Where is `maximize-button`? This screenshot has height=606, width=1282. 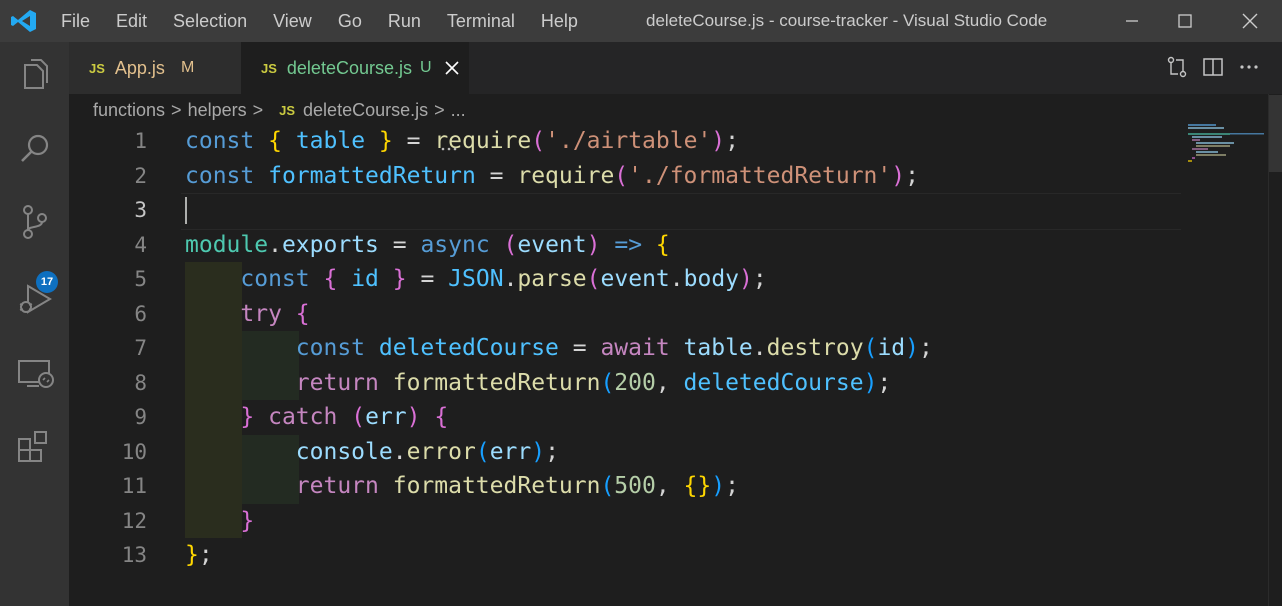 maximize-button is located at coordinates (1185, 21).